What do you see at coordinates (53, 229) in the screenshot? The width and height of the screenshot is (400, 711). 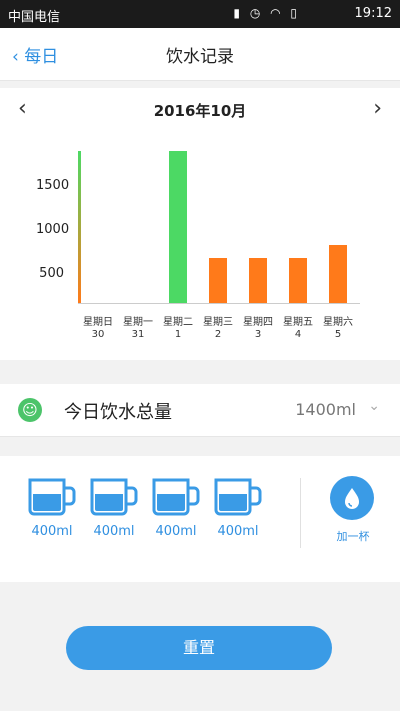 I see `y-tick-1000: 1000` at bounding box center [53, 229].